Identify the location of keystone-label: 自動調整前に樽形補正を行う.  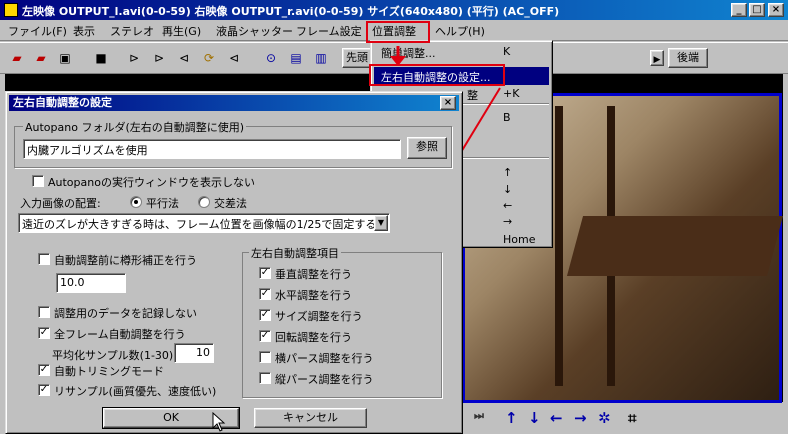
(125, 260).